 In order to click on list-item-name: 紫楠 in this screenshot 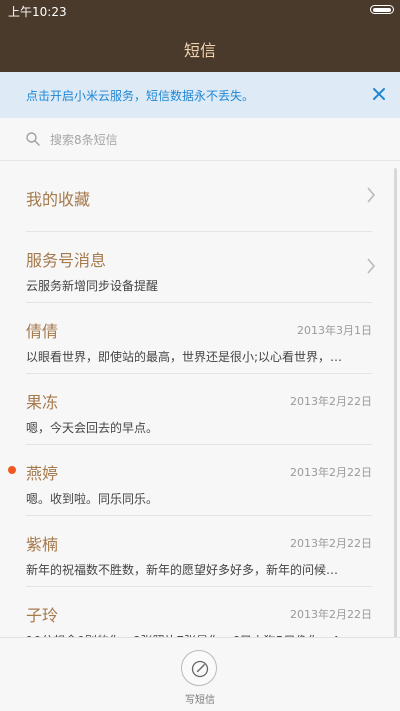, I will do `click(42, 544)`.